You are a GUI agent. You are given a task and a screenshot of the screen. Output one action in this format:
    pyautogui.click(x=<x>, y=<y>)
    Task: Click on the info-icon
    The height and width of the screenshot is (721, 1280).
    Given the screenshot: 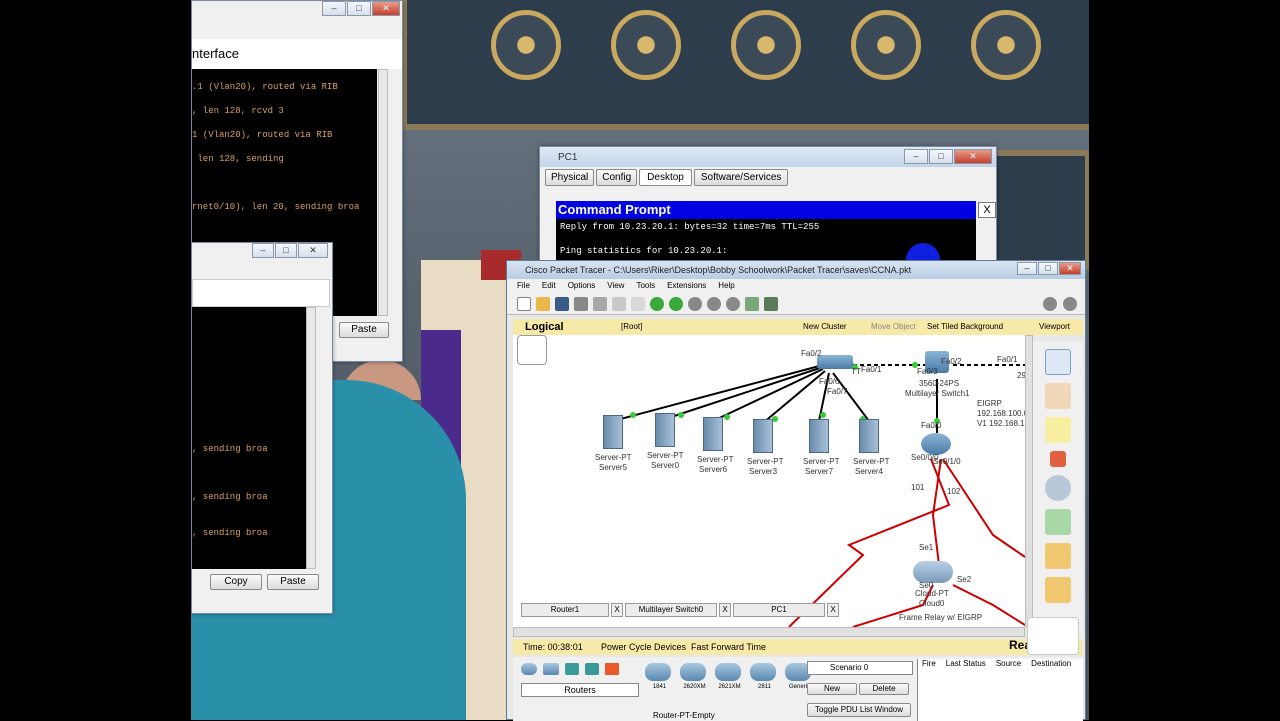 What is the action you would take?
    pyautogui.click(x=1050, y=303)
    